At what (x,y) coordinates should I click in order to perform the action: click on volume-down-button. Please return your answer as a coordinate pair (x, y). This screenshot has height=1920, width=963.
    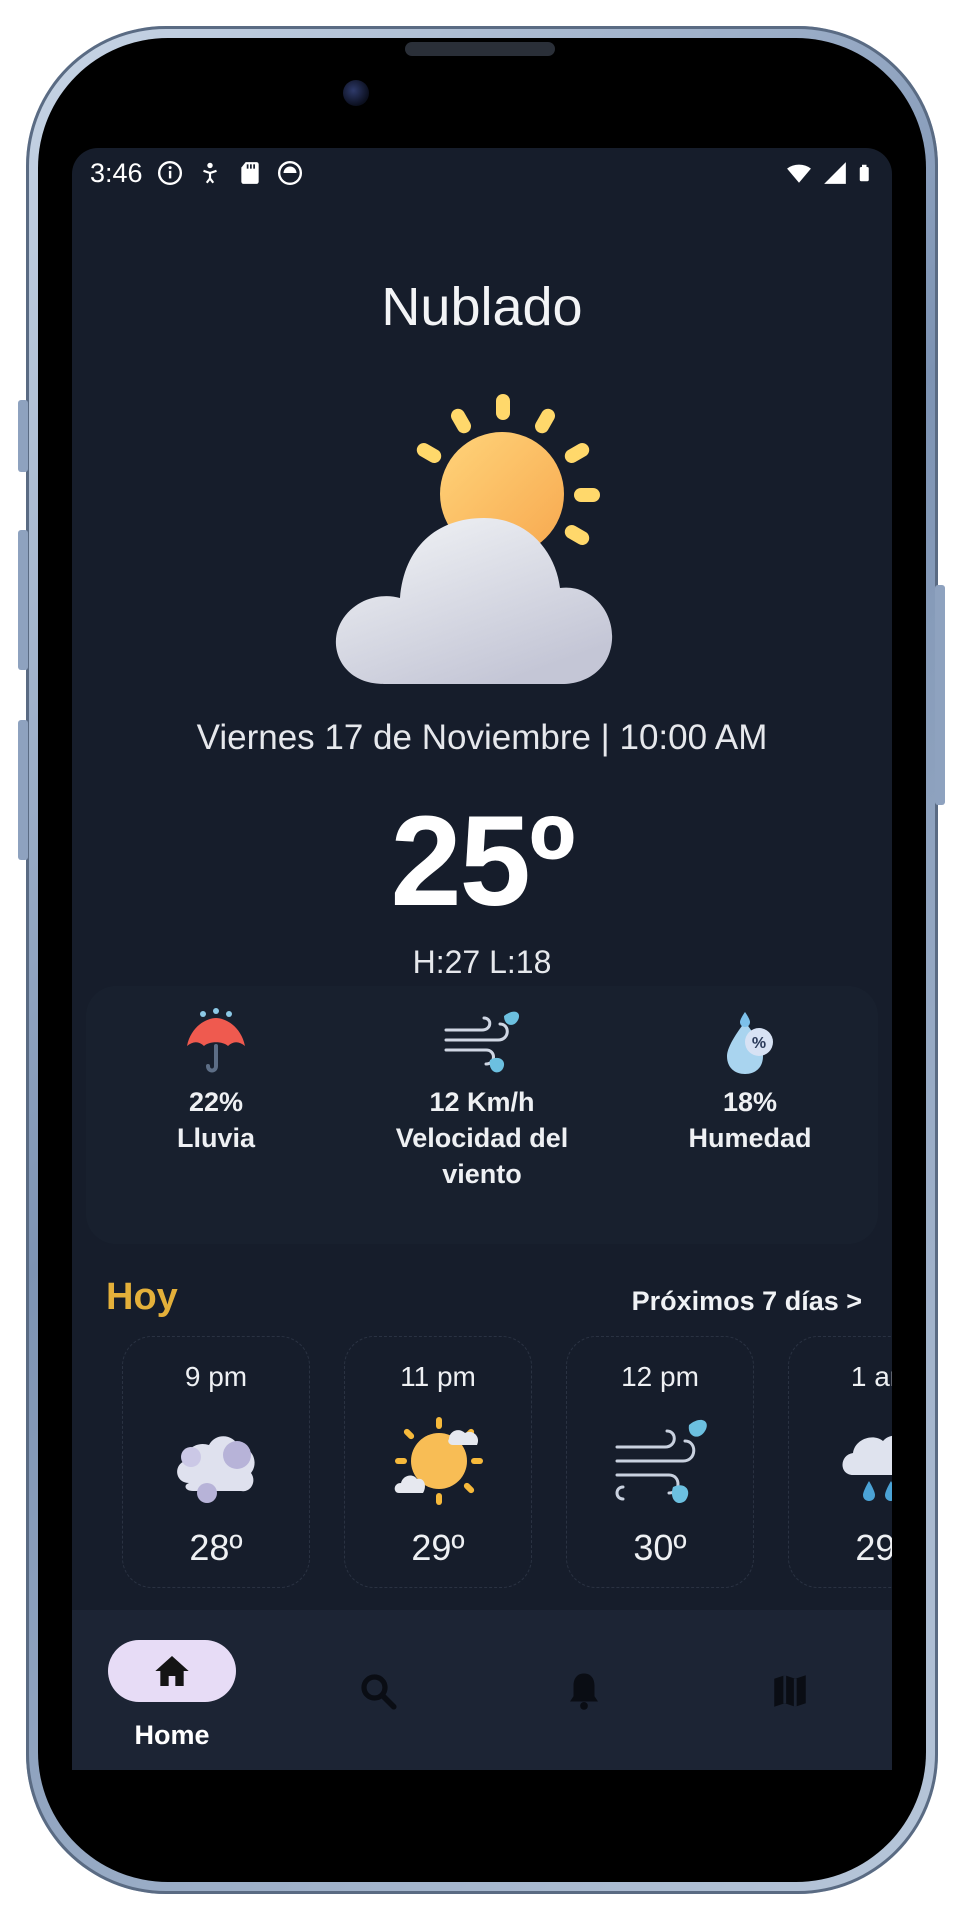
    Looking at the image, I should click on (23, 600).